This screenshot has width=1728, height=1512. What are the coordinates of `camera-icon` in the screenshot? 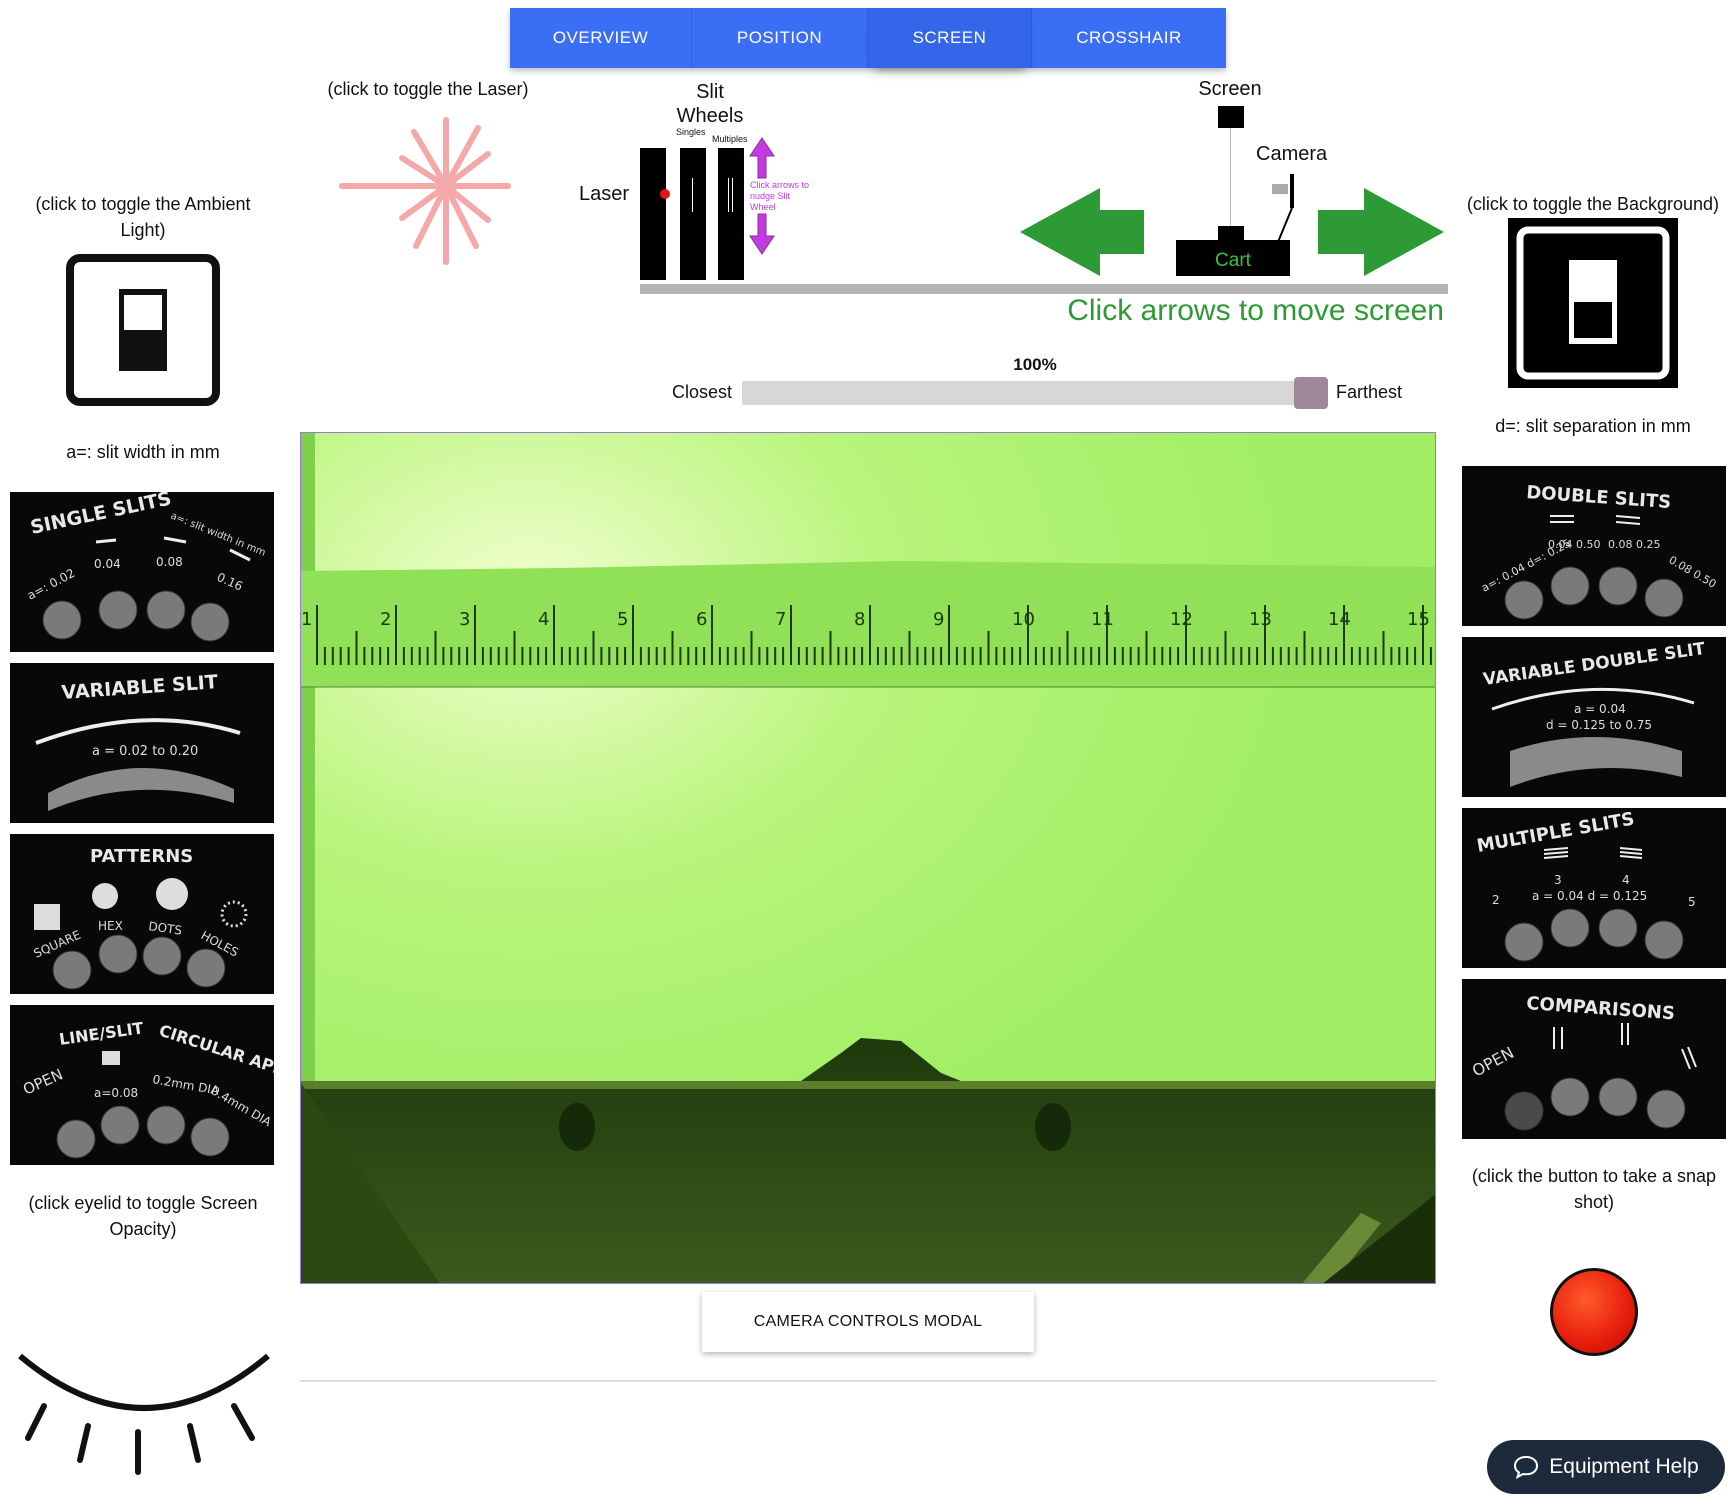 It's located at (1285, 206).